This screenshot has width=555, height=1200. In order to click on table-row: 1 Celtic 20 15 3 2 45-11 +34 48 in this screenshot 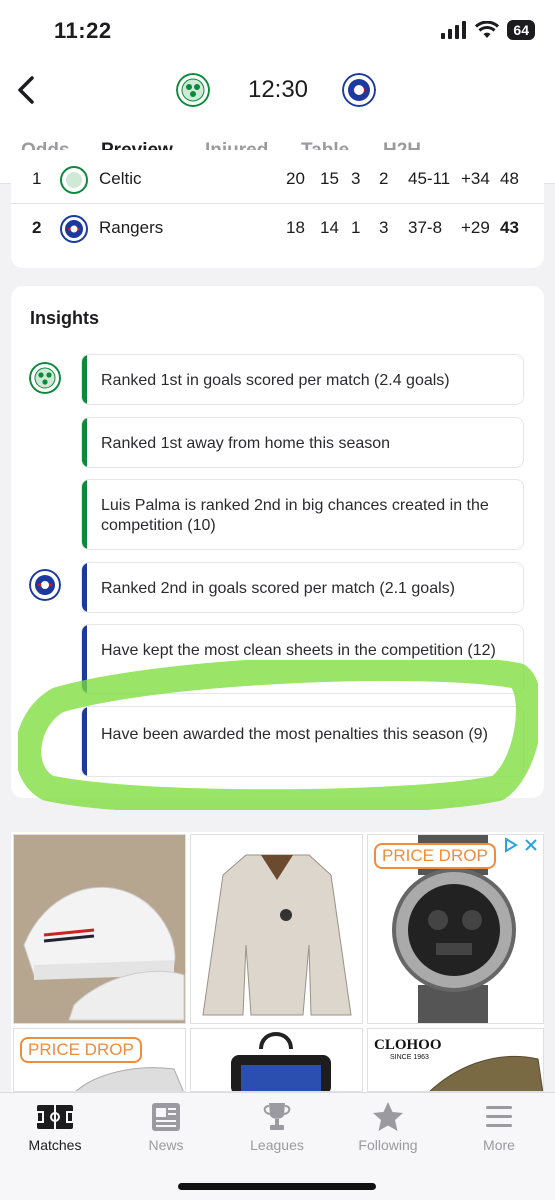, I will do `click(277, 172)`.